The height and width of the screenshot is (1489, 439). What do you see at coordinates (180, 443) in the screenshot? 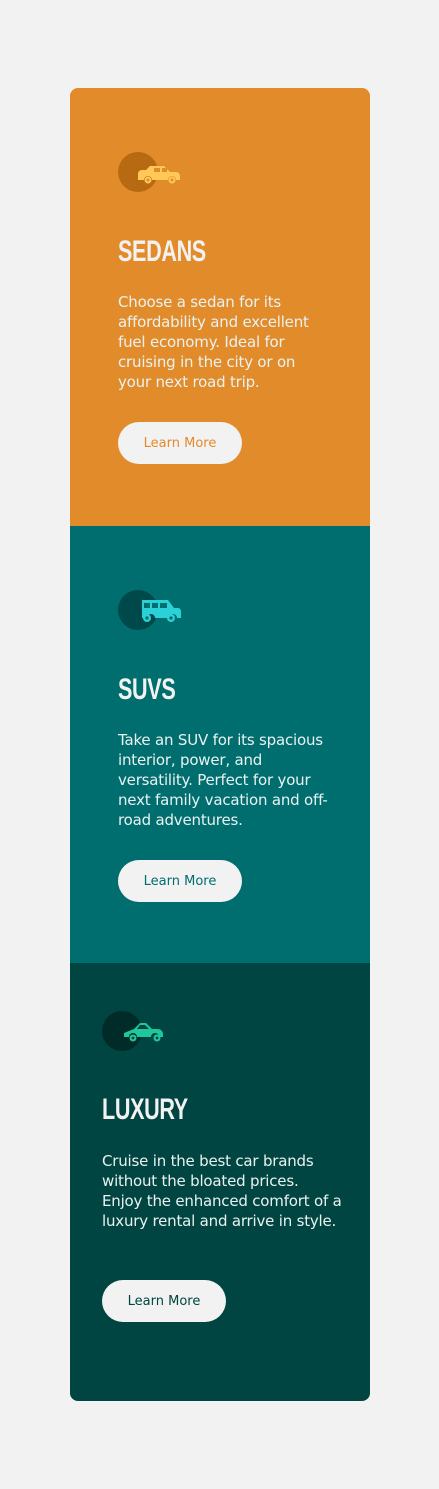
I see `learn-more-button-sedans: Learn More` at bounding box center [180, 443].